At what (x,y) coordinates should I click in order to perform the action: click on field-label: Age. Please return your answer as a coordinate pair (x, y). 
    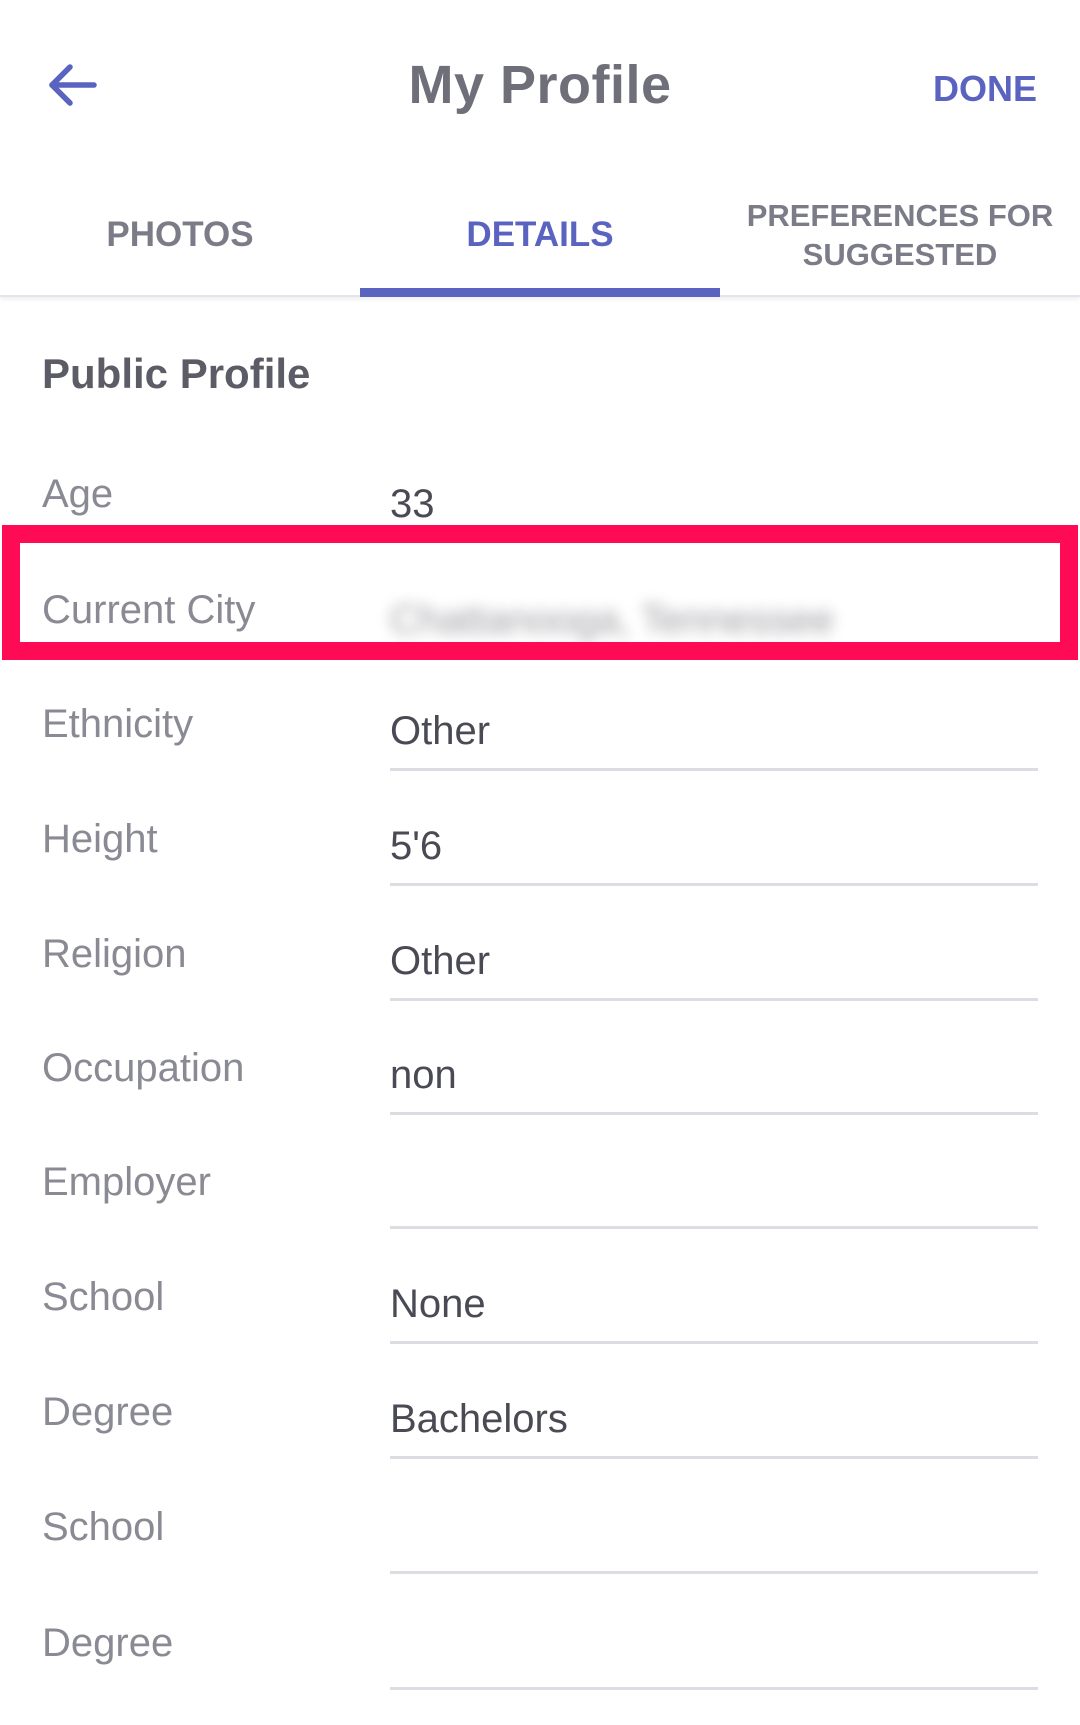
    Looking at the image, I should click on (78, 494).